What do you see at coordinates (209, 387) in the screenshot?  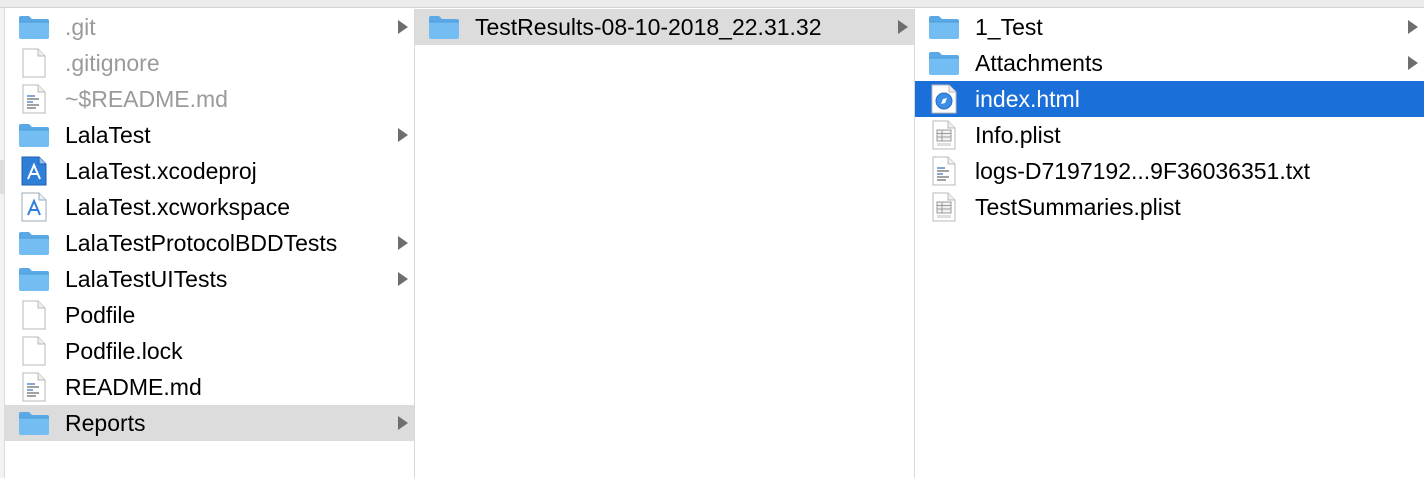 I see `file-row-readme-md: README.md` at bounding box center [209, 387].